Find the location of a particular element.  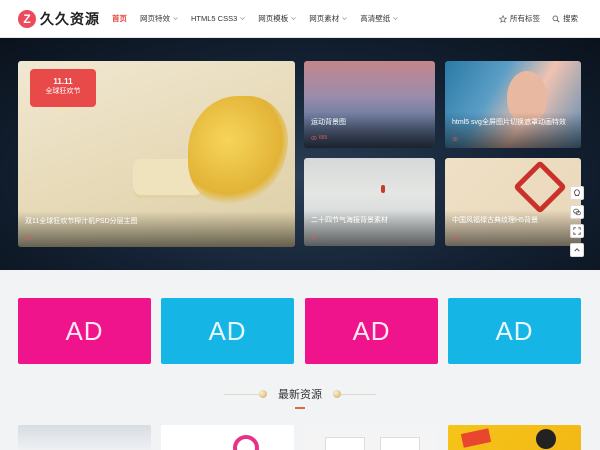

search-link: 搜索 is located at coordinates (565, 18).